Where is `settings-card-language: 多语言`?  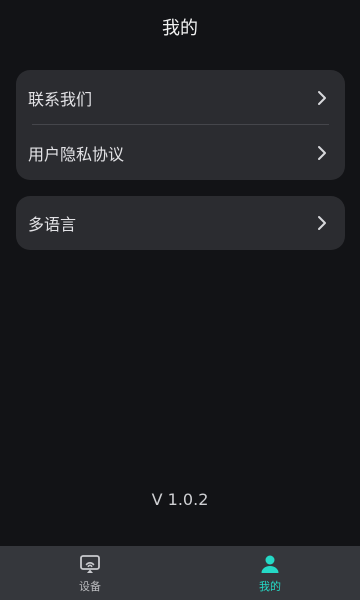 settings-card-language: 多语言 is located at coordinates (180, 223).